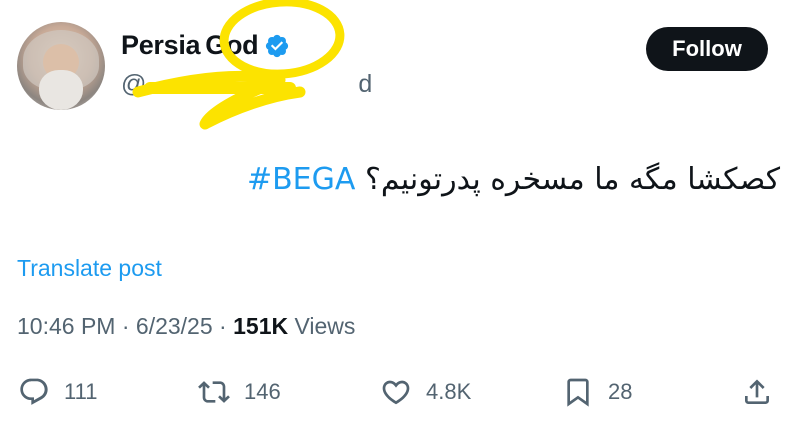 The width and height of the screenshot is (800, 436). What do you see at coordinates (620, 391) in the screenshot?
I see `bookmark-count: 28` at bounding box center [620, 391].